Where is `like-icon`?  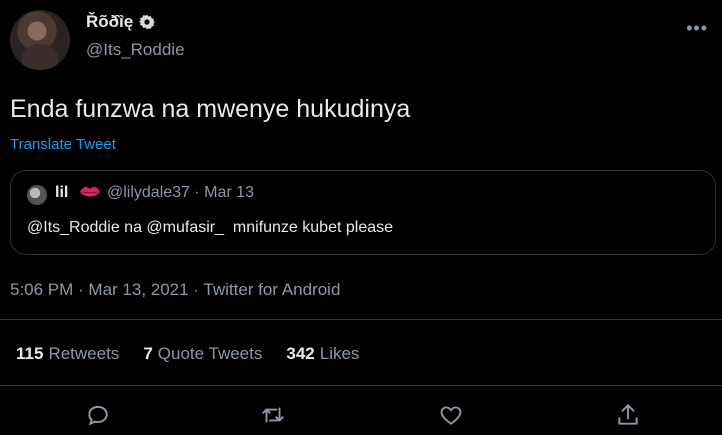
like-icon is located at coordinates (451, 415).